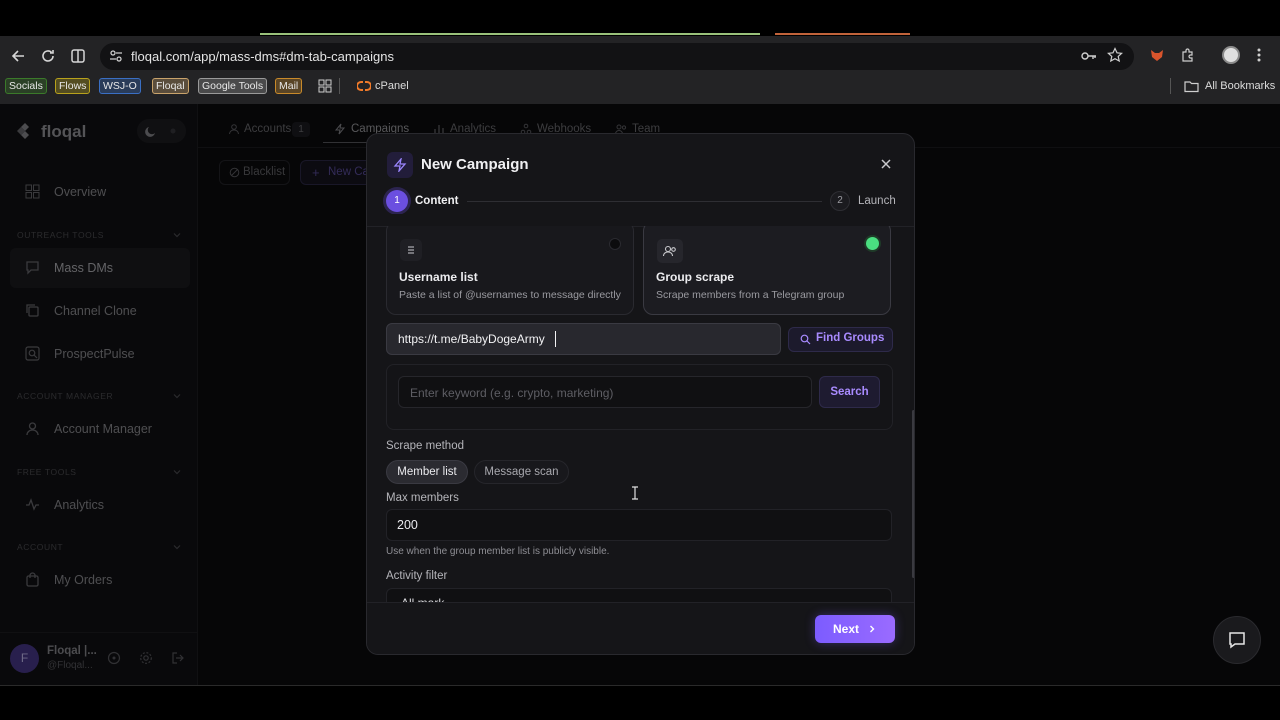  I want to click on folder-icon, so click(1191, 86).